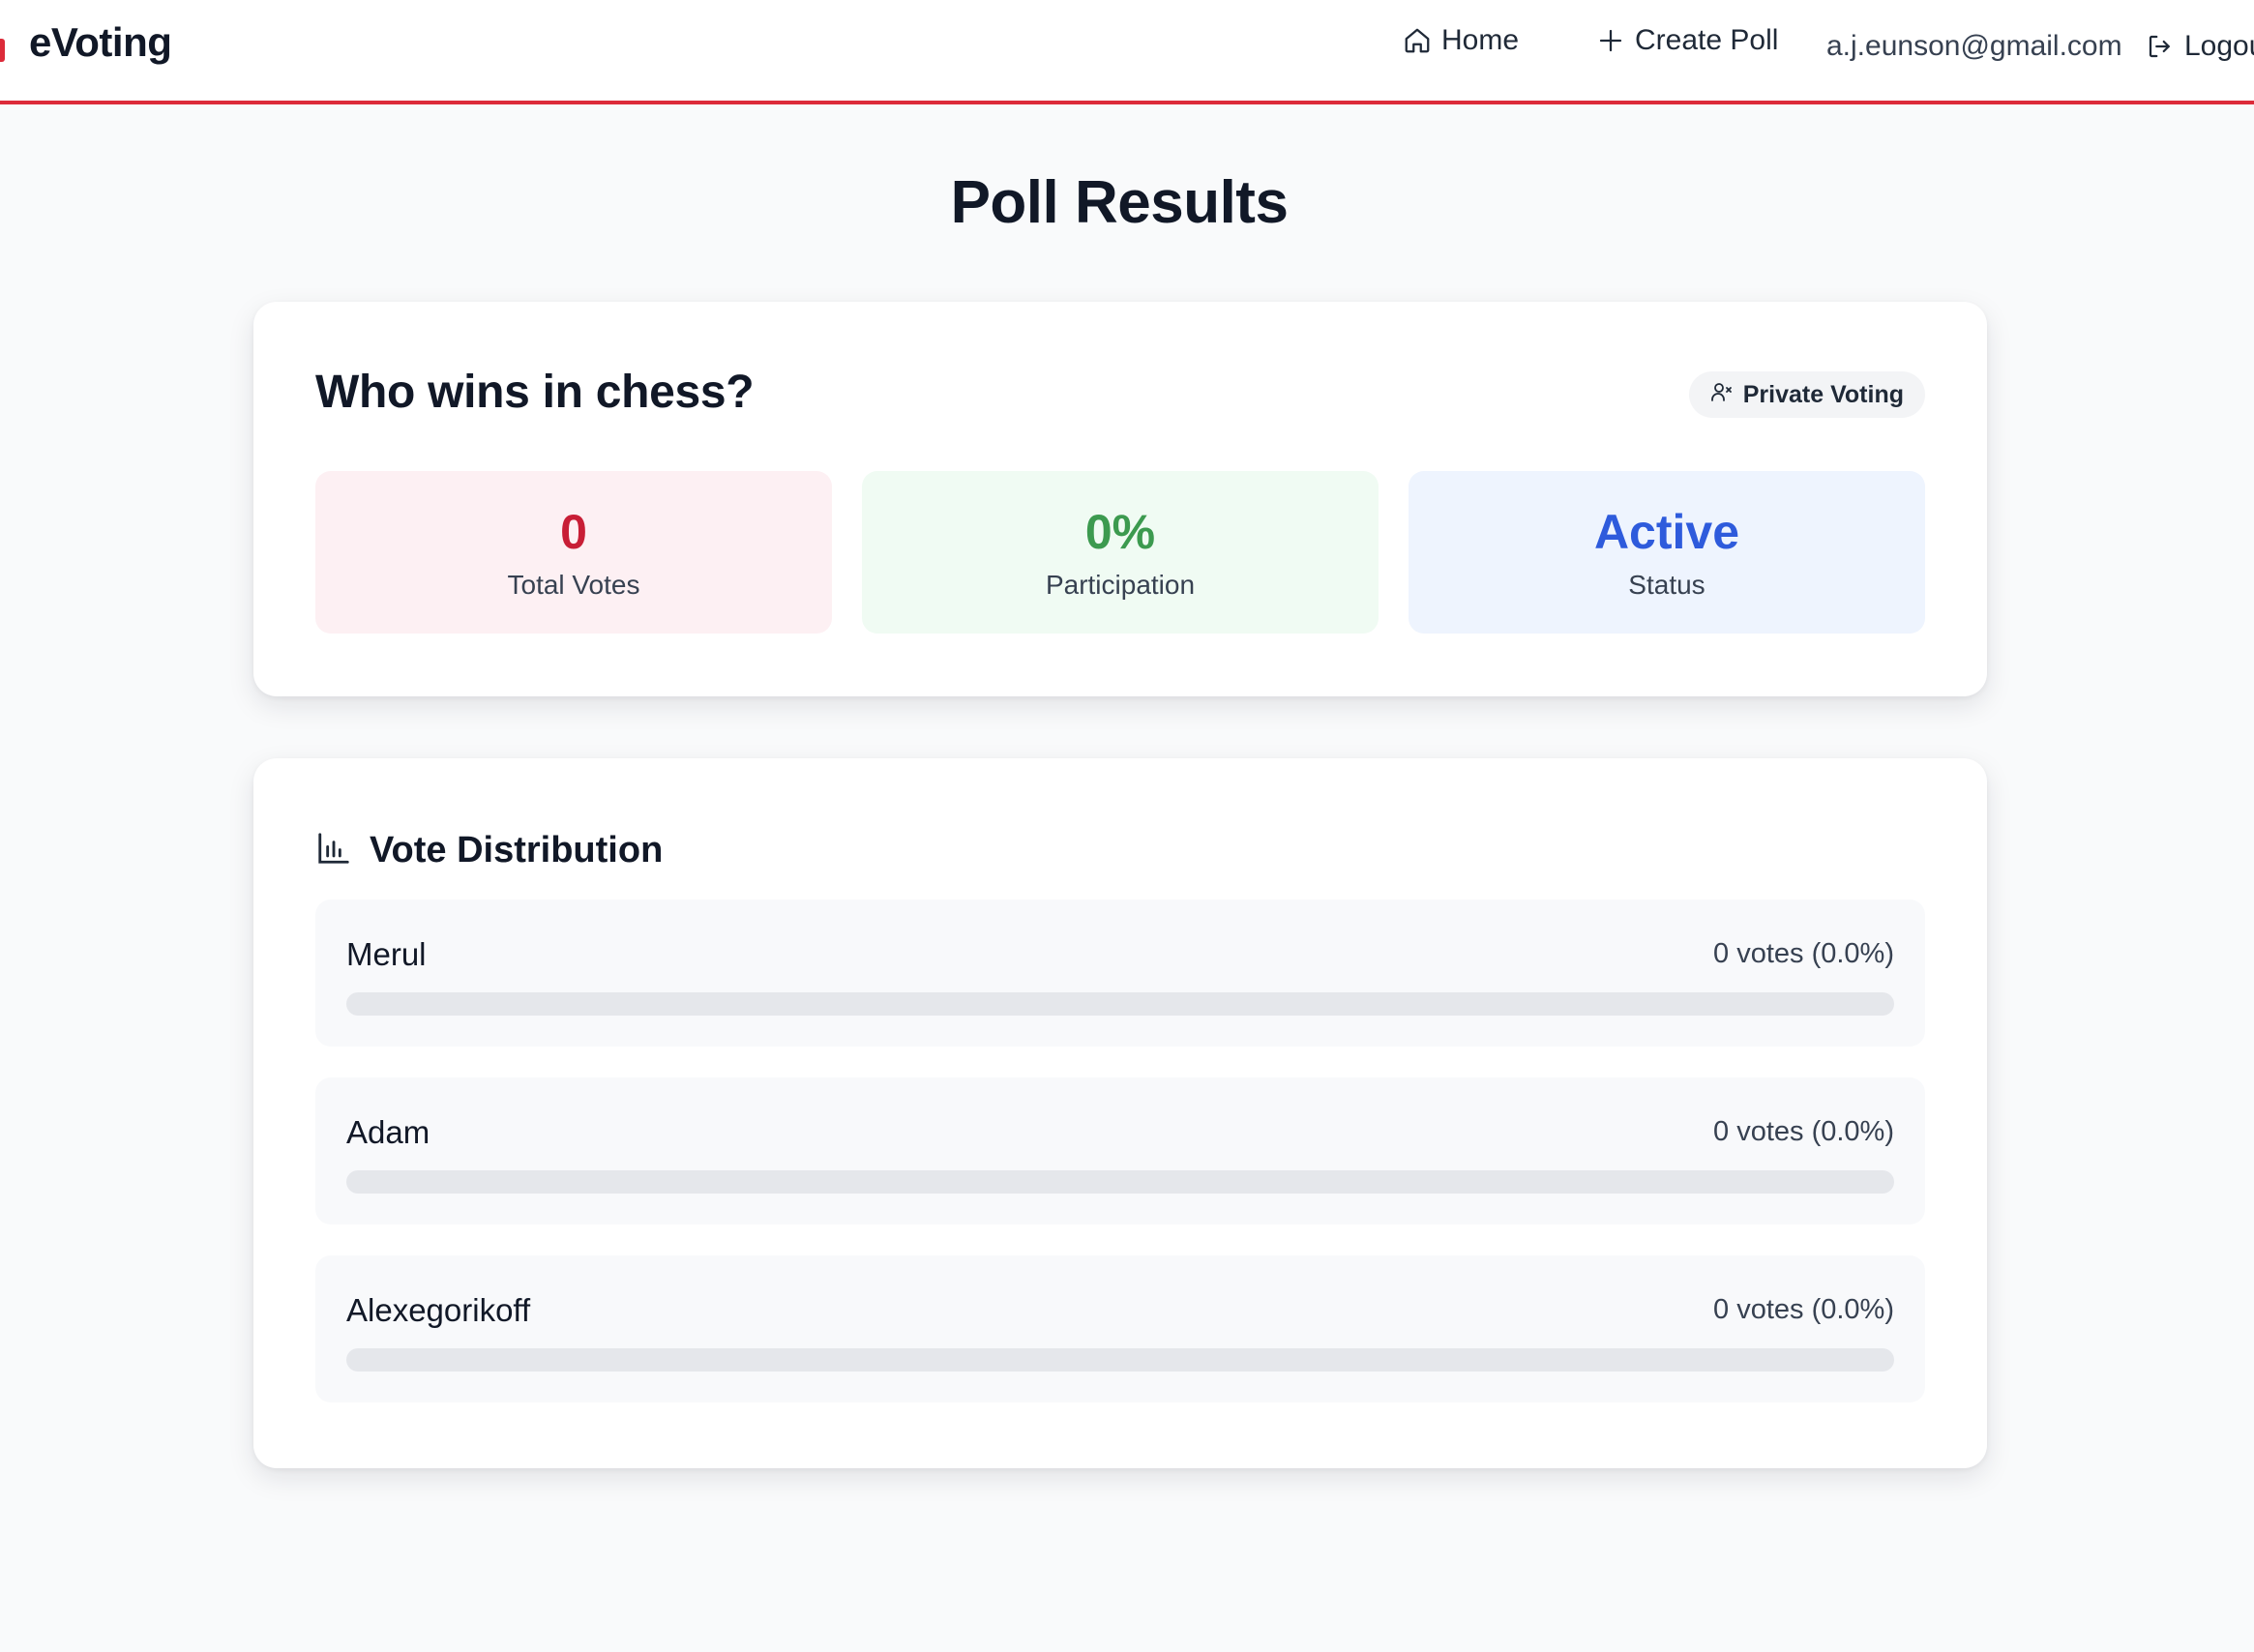 The image size is (2254, 1652). What do you see at coordinates (2219, 46) in the screenshot?
I see `nav-logout-label: Logou` at bounding box center [2219, 46].